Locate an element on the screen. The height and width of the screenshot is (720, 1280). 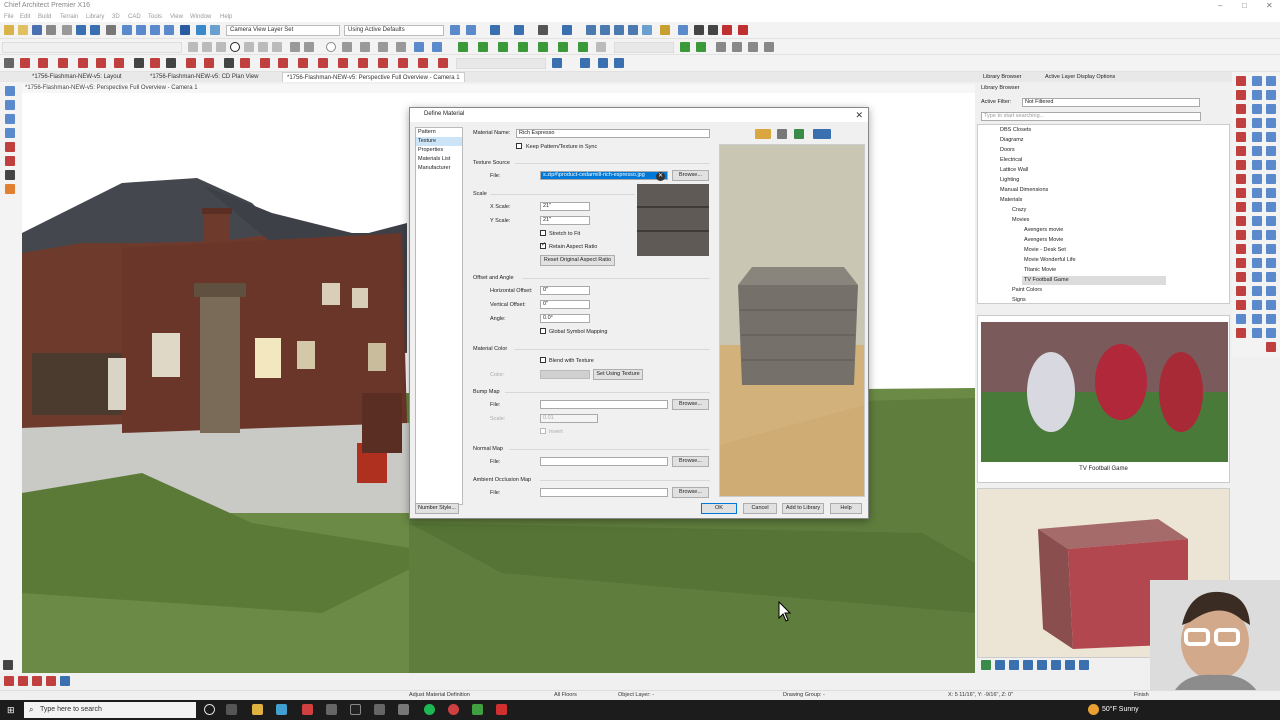
dimension-icon is located at coordinates (419, 47).